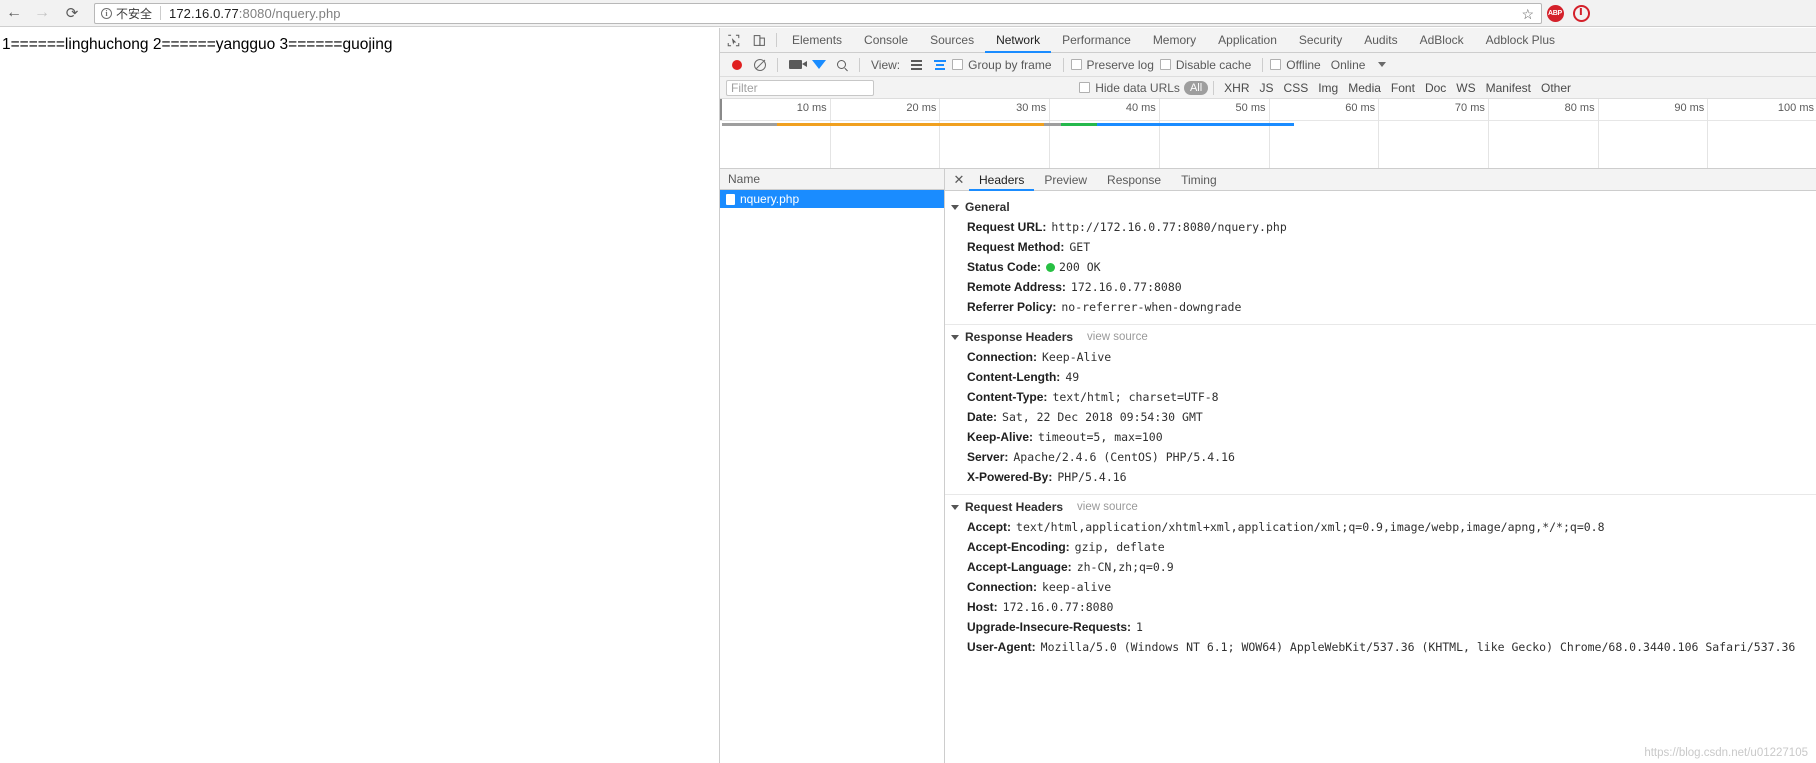 Image resolution: width=1816 pixels, height=763 pixels. Describe the element at coordinates (759, 40) in the screenshot. I see `device-toolbar-icon` at that location.